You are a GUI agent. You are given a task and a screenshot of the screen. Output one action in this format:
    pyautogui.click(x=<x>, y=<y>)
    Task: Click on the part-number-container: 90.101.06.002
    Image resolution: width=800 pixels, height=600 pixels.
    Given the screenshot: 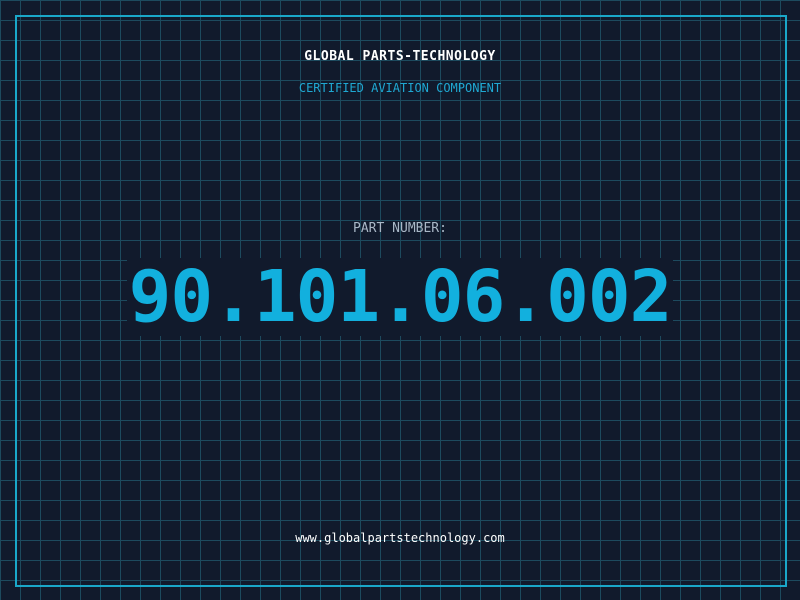 What is the action you would take?
    pyautogui.click(x=400, y=297)
    